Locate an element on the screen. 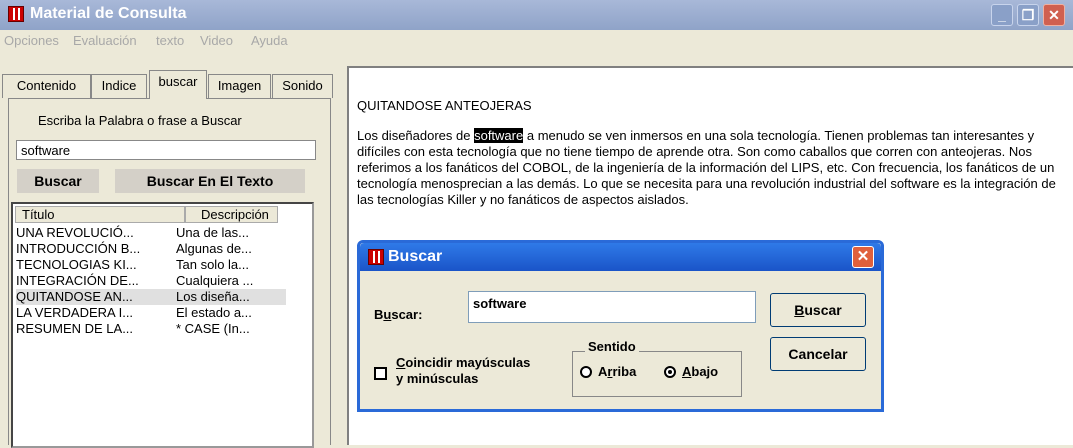 The image size is (1073, 448). menu-opciones: Opciones is located at coordinates (31, 40).